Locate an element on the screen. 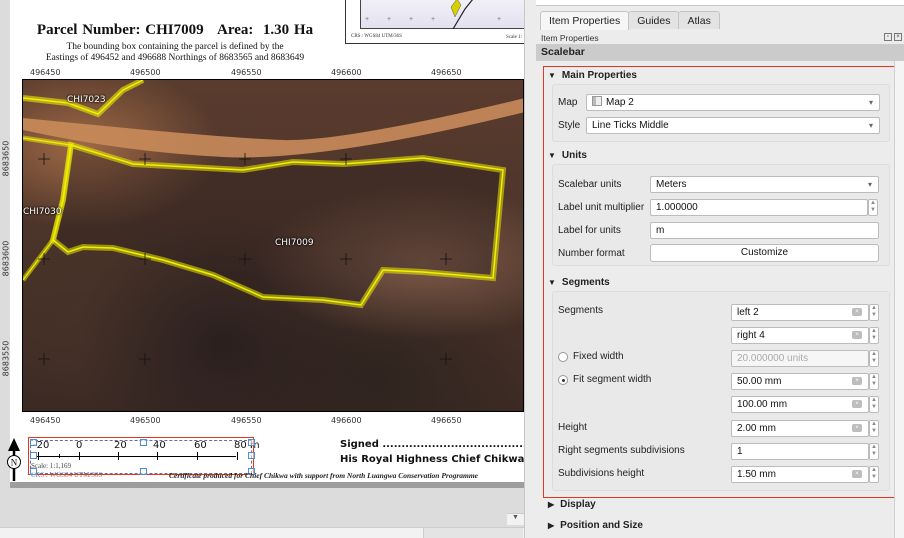  north-arrow: N is located at coordinates (14, 459).